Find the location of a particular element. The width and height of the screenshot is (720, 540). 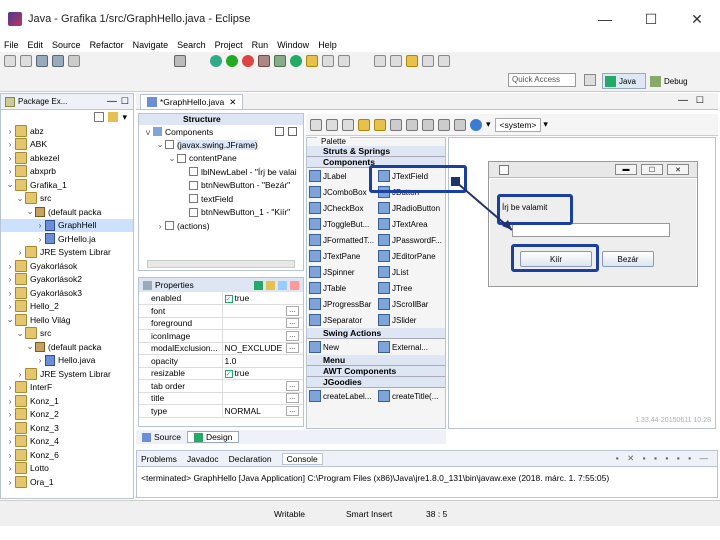

tree-item: ⌄ (default packa is located at coordinates (67, 347).